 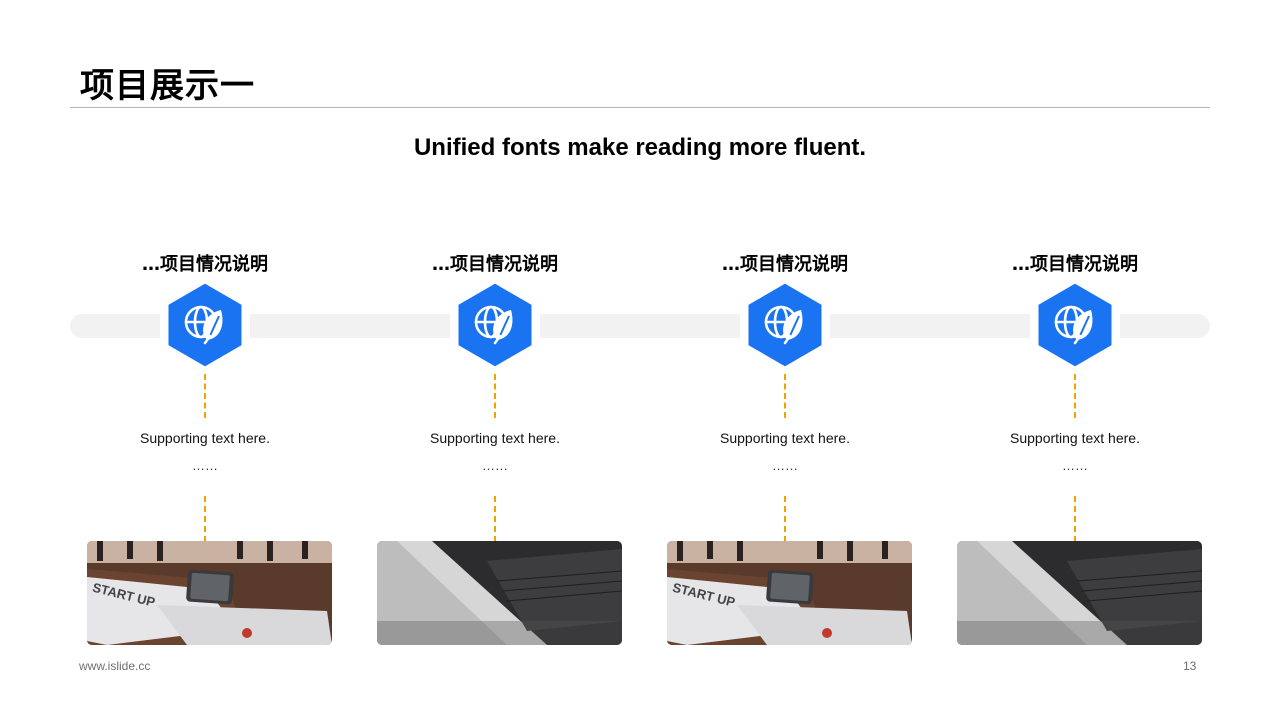 I want to click on footer-url: www.islide.cc, so click(x=115, y=666).